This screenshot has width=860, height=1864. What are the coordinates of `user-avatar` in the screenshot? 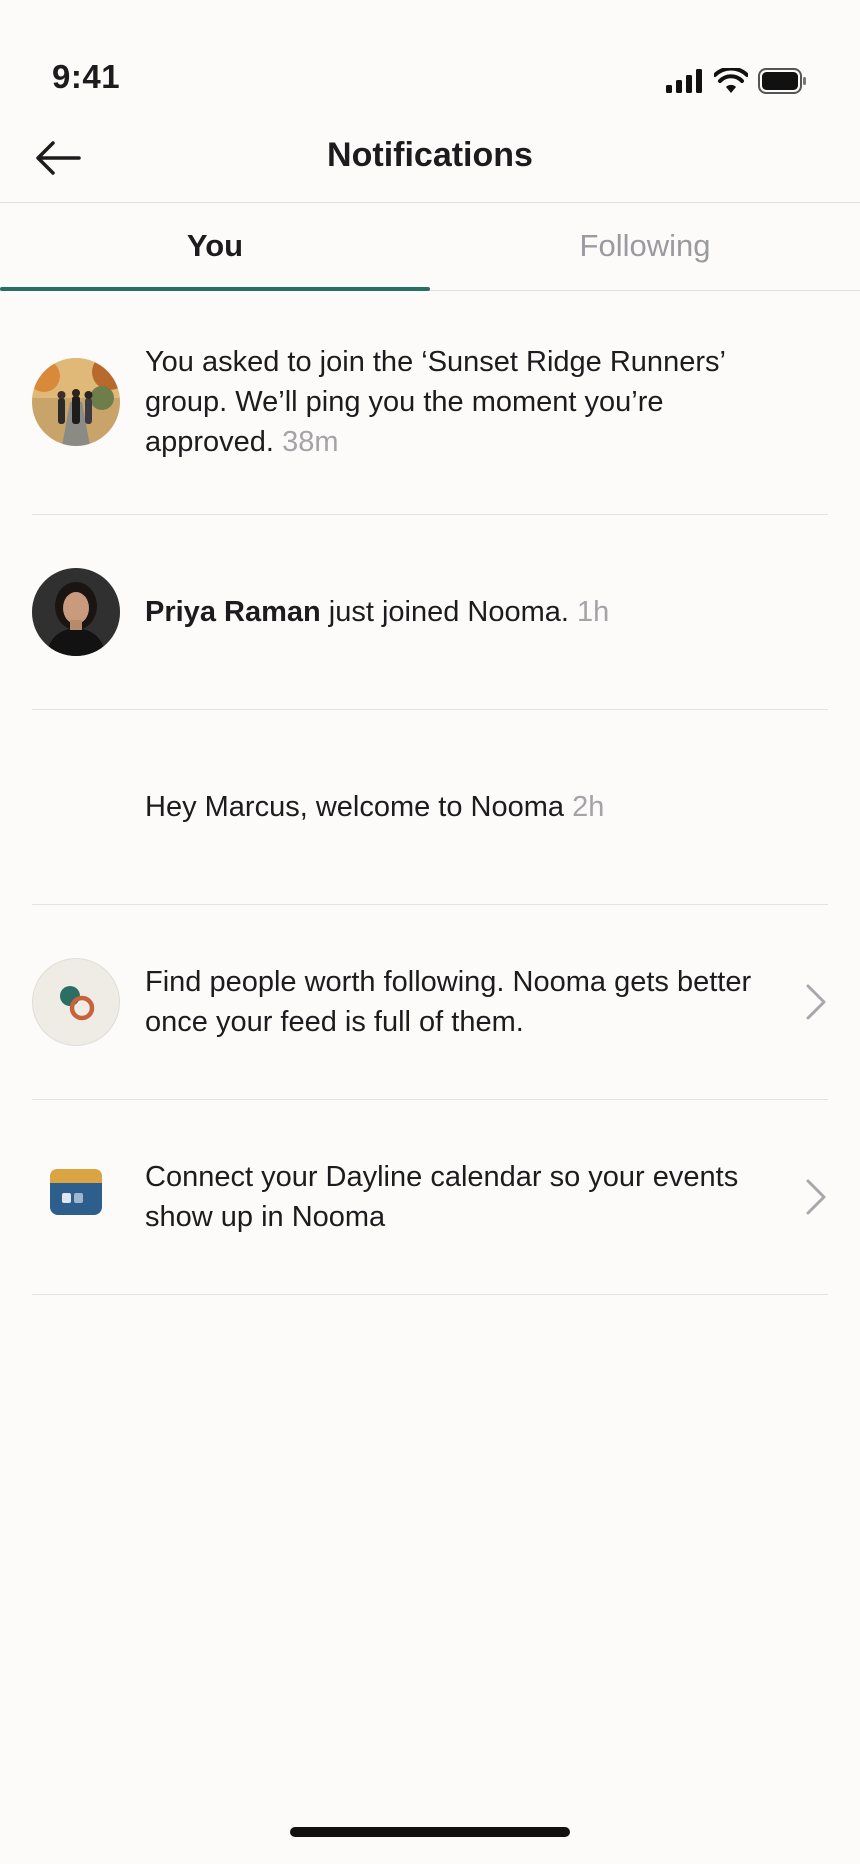 It's located at (76, 612).